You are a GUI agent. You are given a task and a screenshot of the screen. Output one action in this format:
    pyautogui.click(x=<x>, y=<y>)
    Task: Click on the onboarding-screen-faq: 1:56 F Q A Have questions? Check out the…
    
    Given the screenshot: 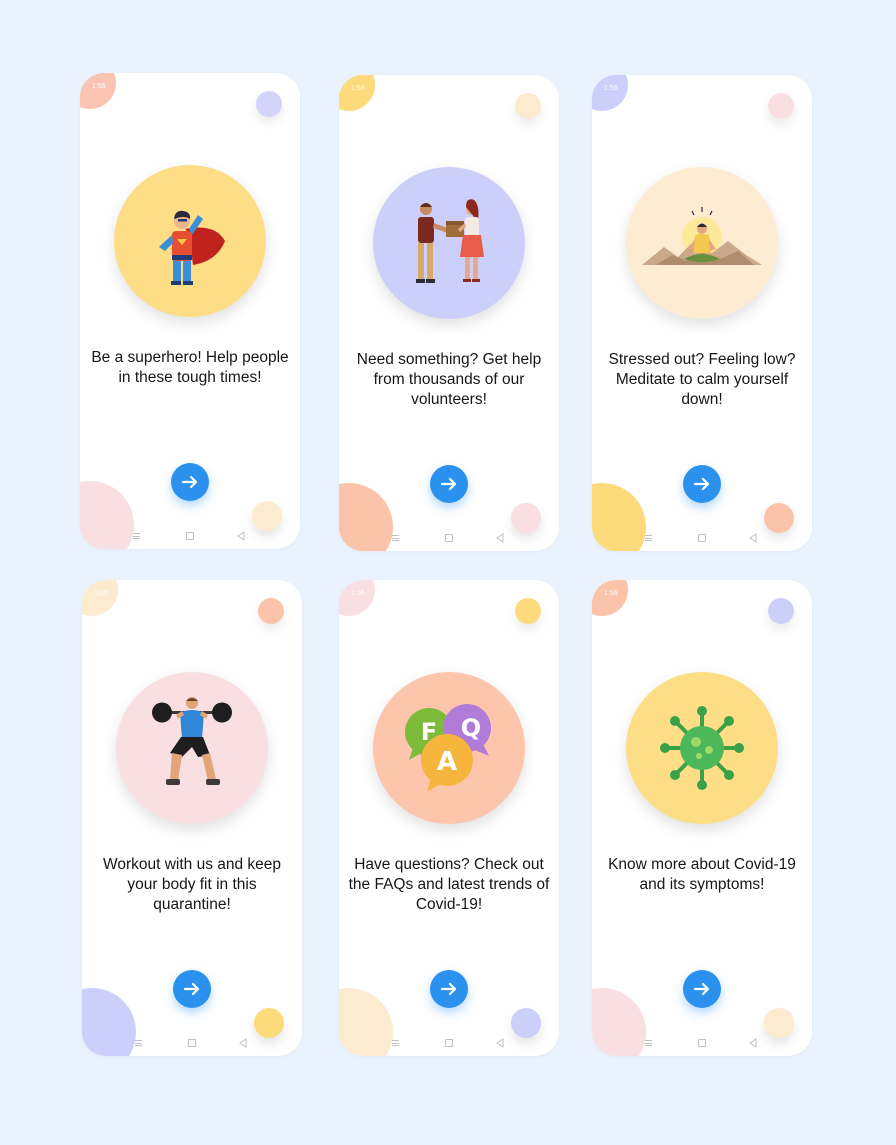 What is the action you would take?
    pyautogui.click(x=449, y=818)
    